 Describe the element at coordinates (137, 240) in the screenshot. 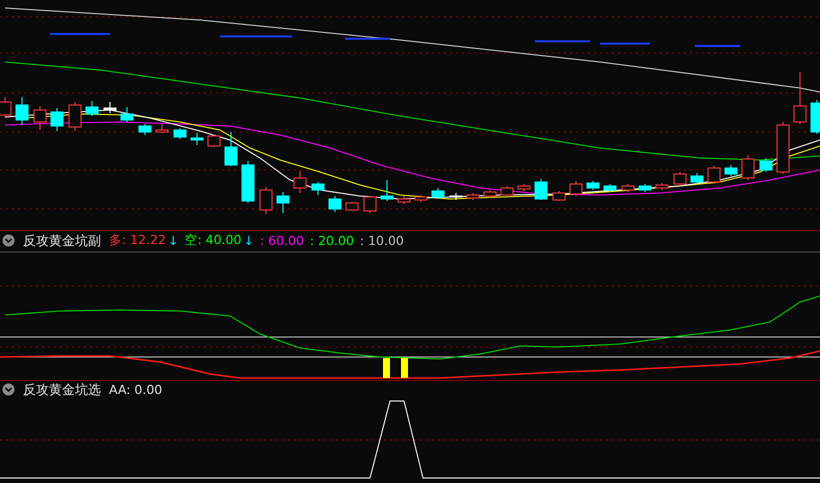

I see `indicator-value: 多: 12.22` at that location.